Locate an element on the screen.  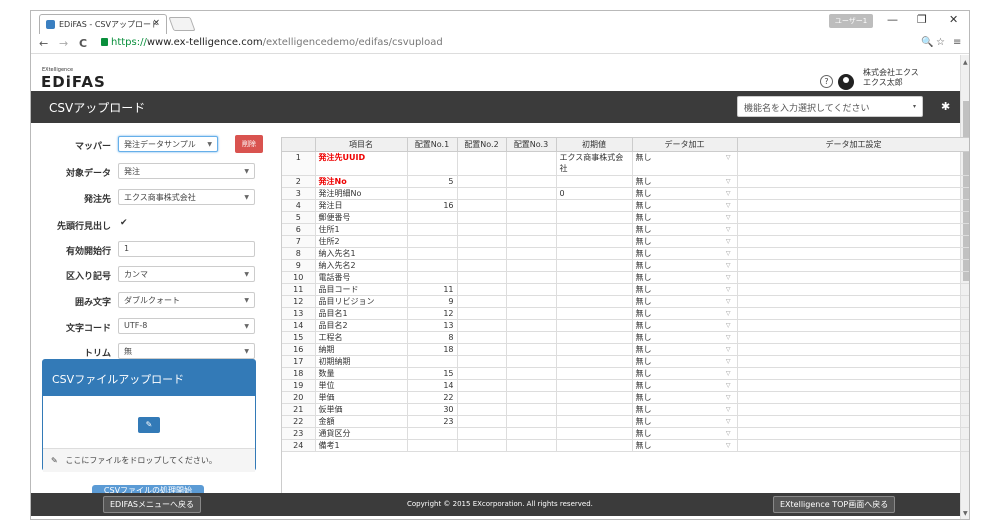
table-row: 16 納期 18 無し ▽ is located at coordinates (625, 349).